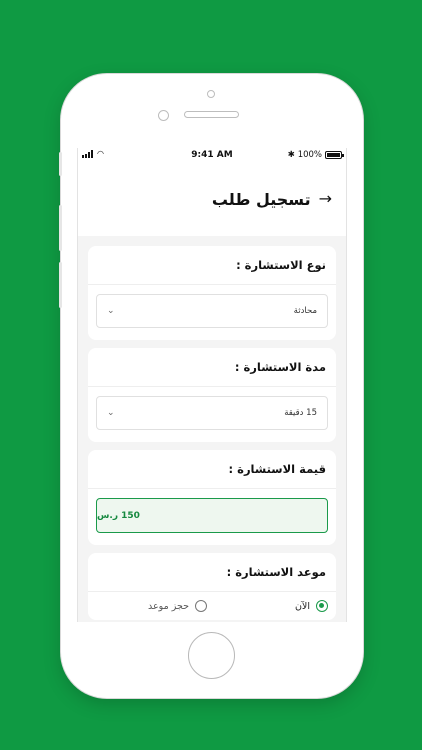  What do you see at coordinates (261, 199) in the screenshot?
I see `page-title: تسجيل طلب` at bounding box center [261, 199].